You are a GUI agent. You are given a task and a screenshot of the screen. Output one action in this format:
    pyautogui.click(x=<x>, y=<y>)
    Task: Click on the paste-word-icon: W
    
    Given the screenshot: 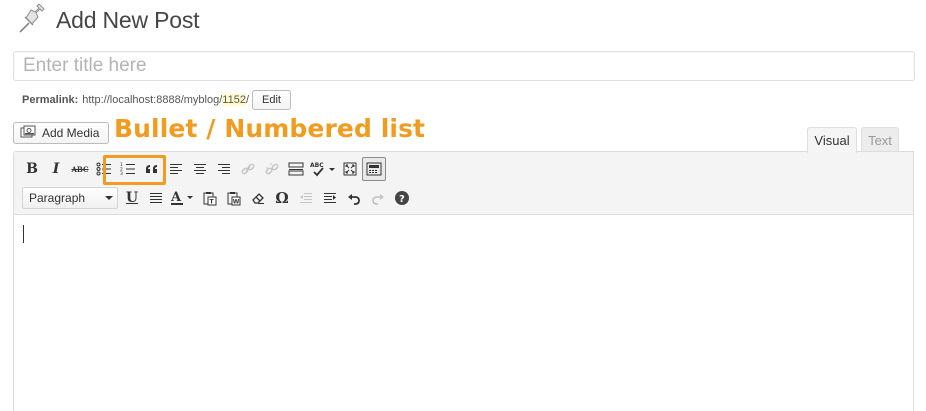 What is the action you would take?
    pyautogui.click(x=234, y=198)
    